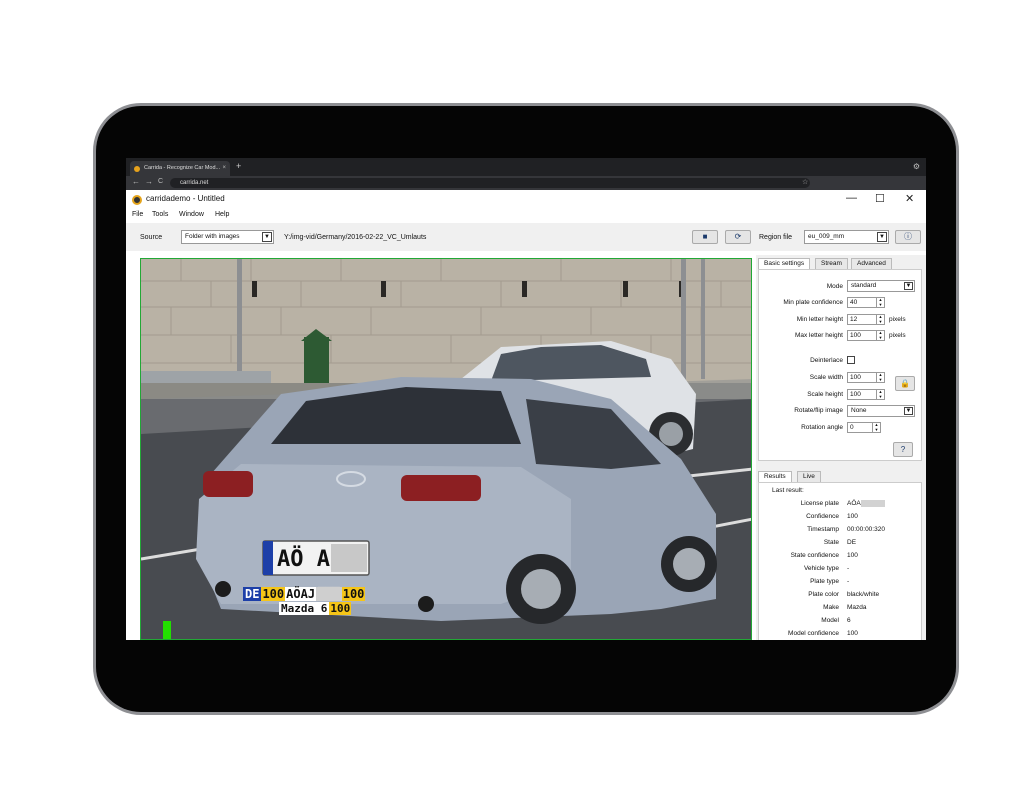 This screenshot has width=1024, height=786. I want to click on tab-basic-settings: Basic settings, so click(784, 263).